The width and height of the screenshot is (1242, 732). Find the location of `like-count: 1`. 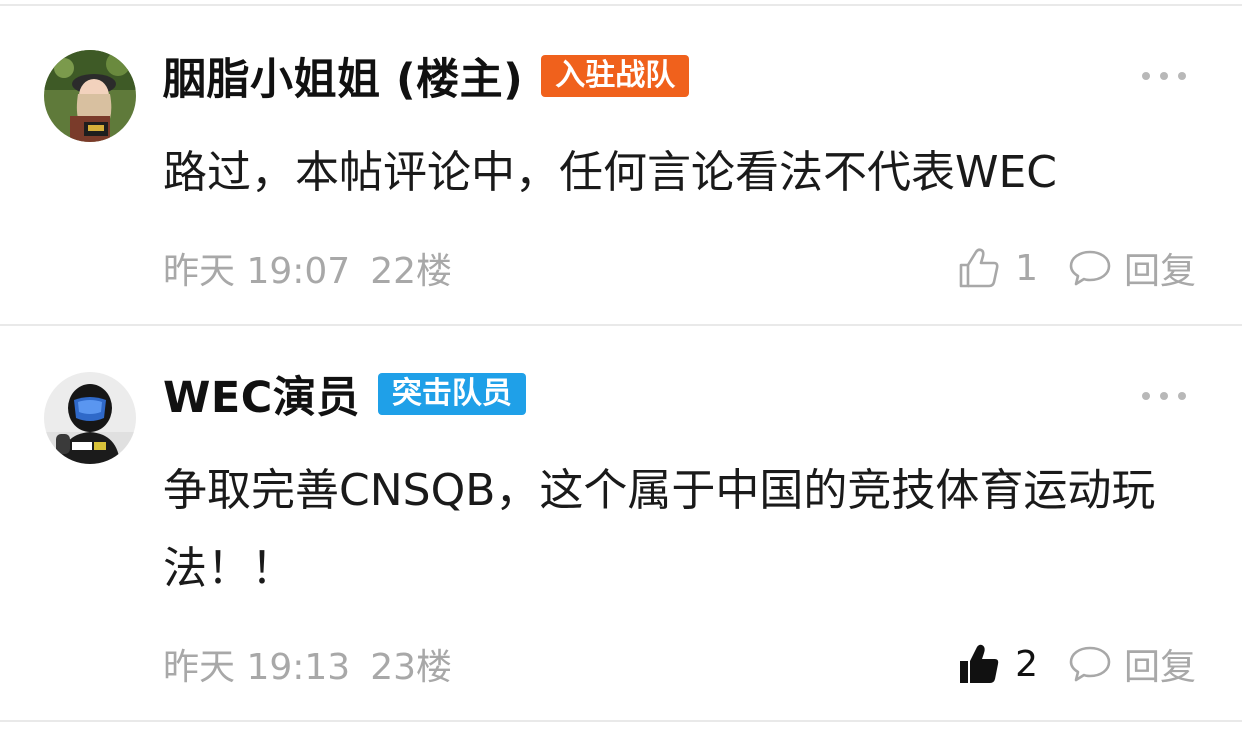

like-count: 1 is located at coordinates (1026, 268).